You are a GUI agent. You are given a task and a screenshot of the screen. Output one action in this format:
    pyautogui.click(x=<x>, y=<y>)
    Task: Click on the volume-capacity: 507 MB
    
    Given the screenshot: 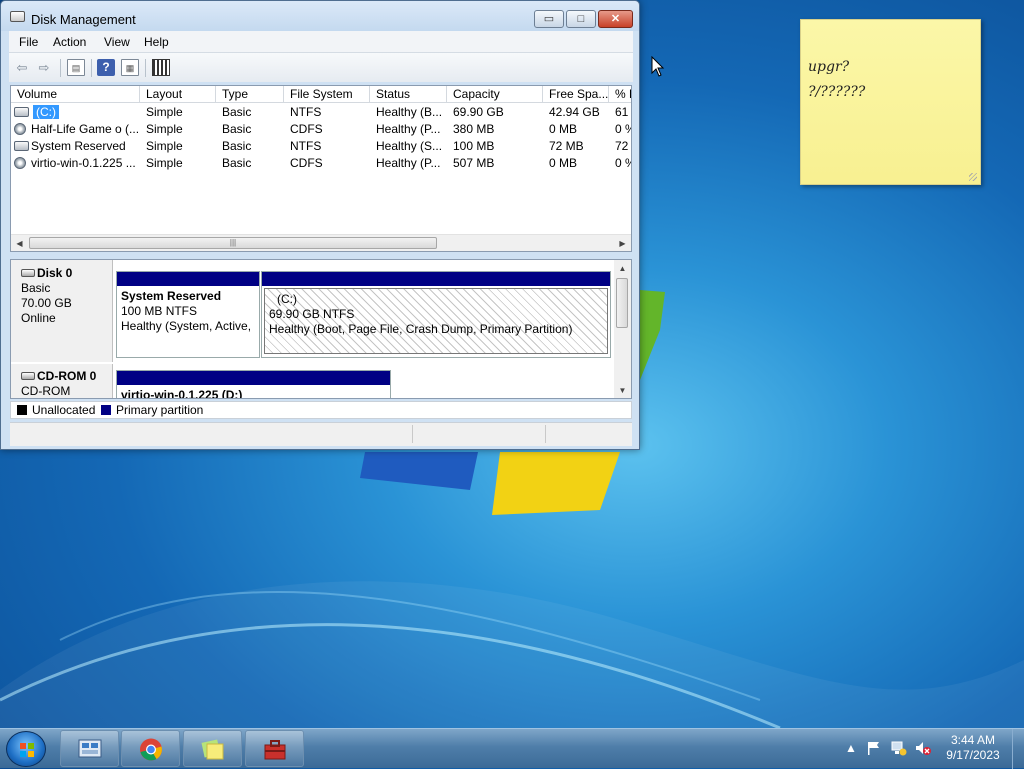 What is the action you would take?
    pyautogui.click(x=474, y=163)
    